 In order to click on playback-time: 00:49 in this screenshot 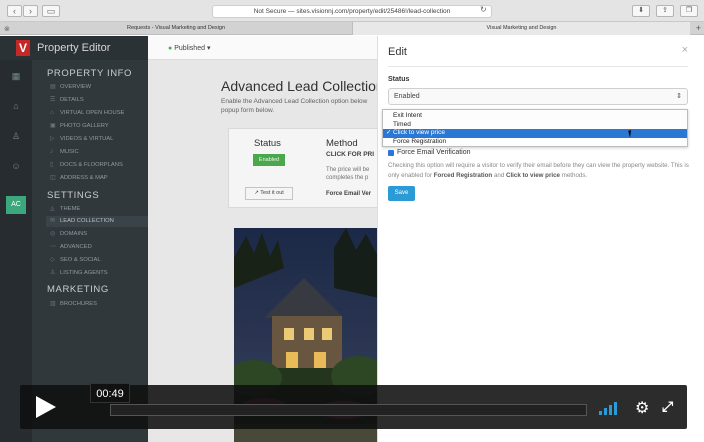, I will do `click(110, 393)`.